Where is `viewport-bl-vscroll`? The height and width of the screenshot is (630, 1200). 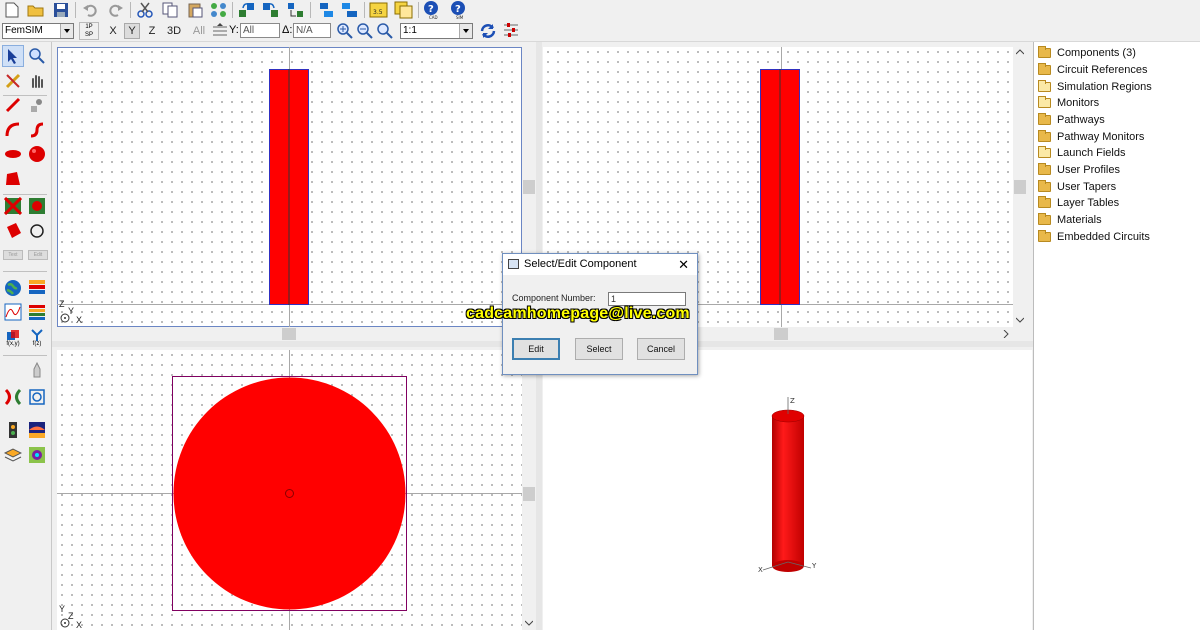 viewport-bl-vscroll is located at coordinates (529, 490).